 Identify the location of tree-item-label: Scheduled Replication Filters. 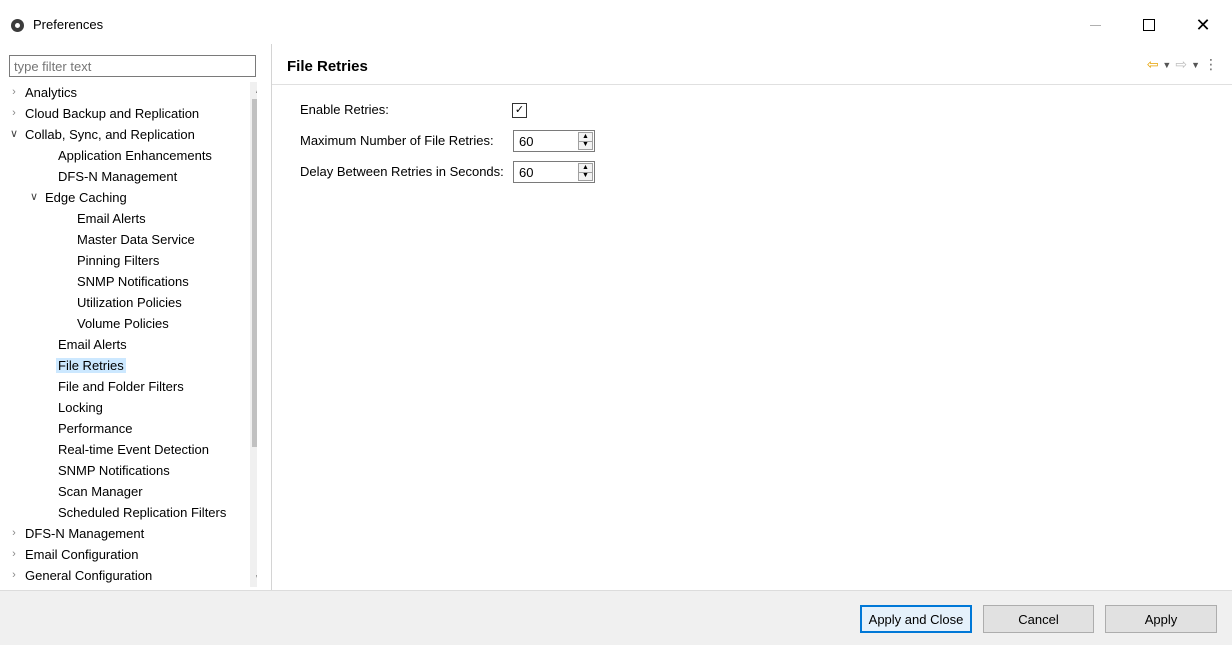
(142, 512).